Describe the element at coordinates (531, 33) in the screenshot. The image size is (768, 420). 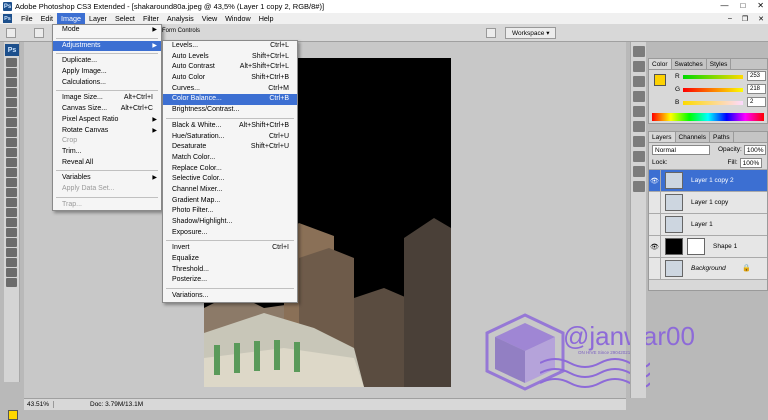
I see `workspace-button: Workspace ▾` at that location.